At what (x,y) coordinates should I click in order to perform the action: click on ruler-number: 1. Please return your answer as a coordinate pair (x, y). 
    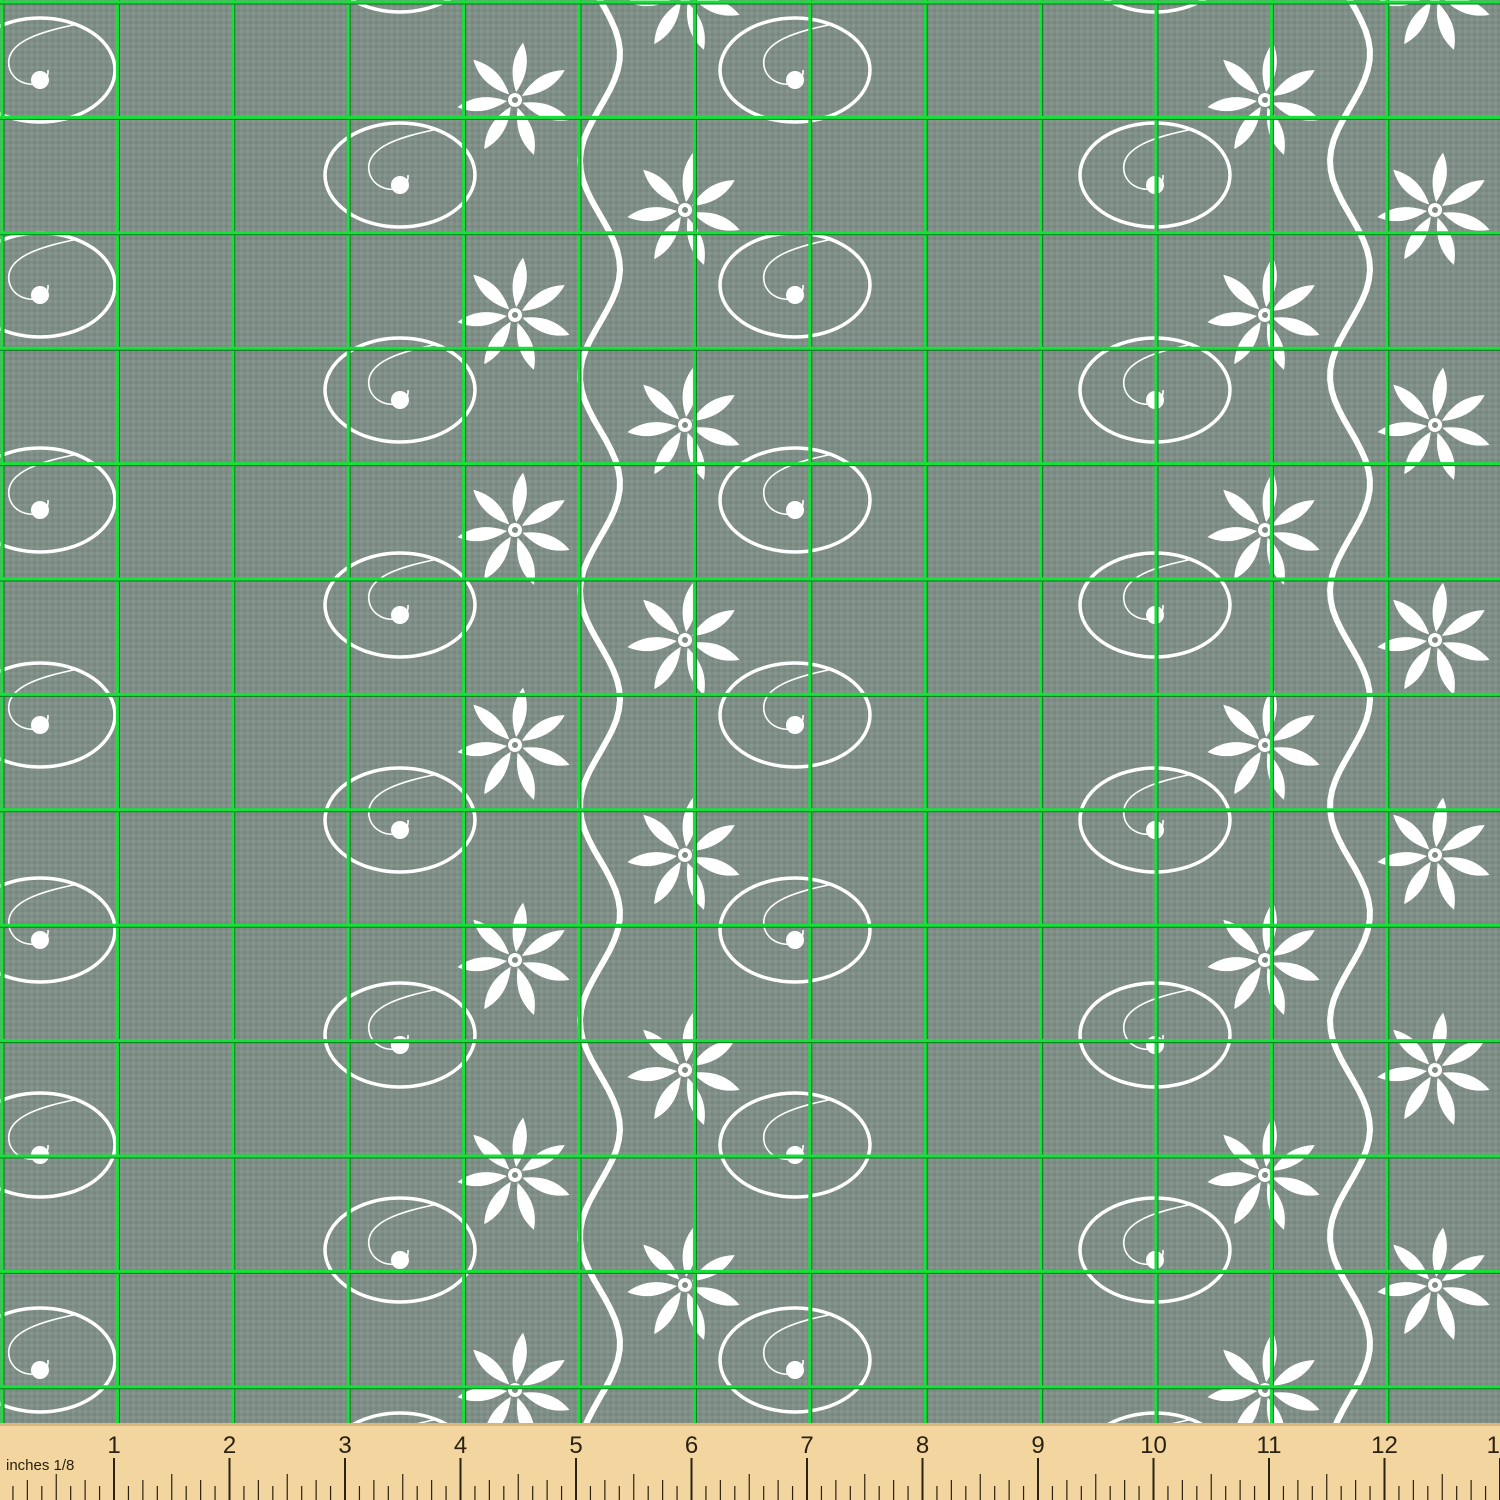
    Looking at the image, I should click on (113, 1445).